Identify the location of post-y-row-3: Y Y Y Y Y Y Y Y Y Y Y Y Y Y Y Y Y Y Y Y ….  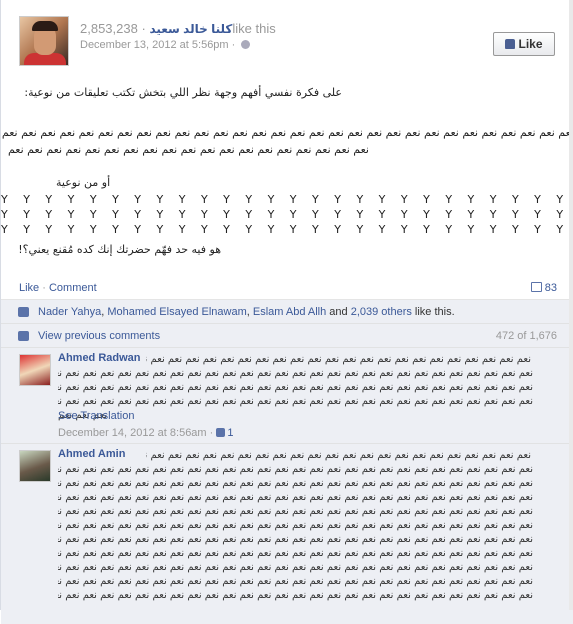
(287, 229).